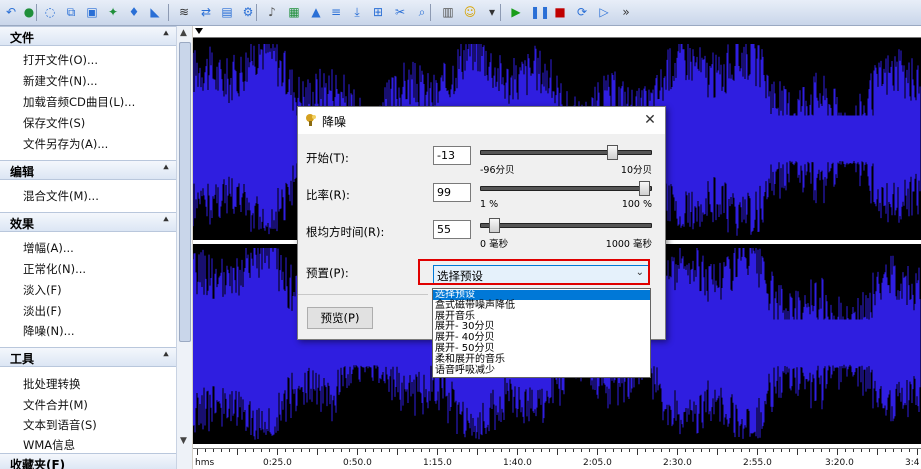 The image size is (921, 469). What do you see at coordinates (336, 12) in the screenshot?
I see `trim-icon: ≡` at bounding box center [336, 12].